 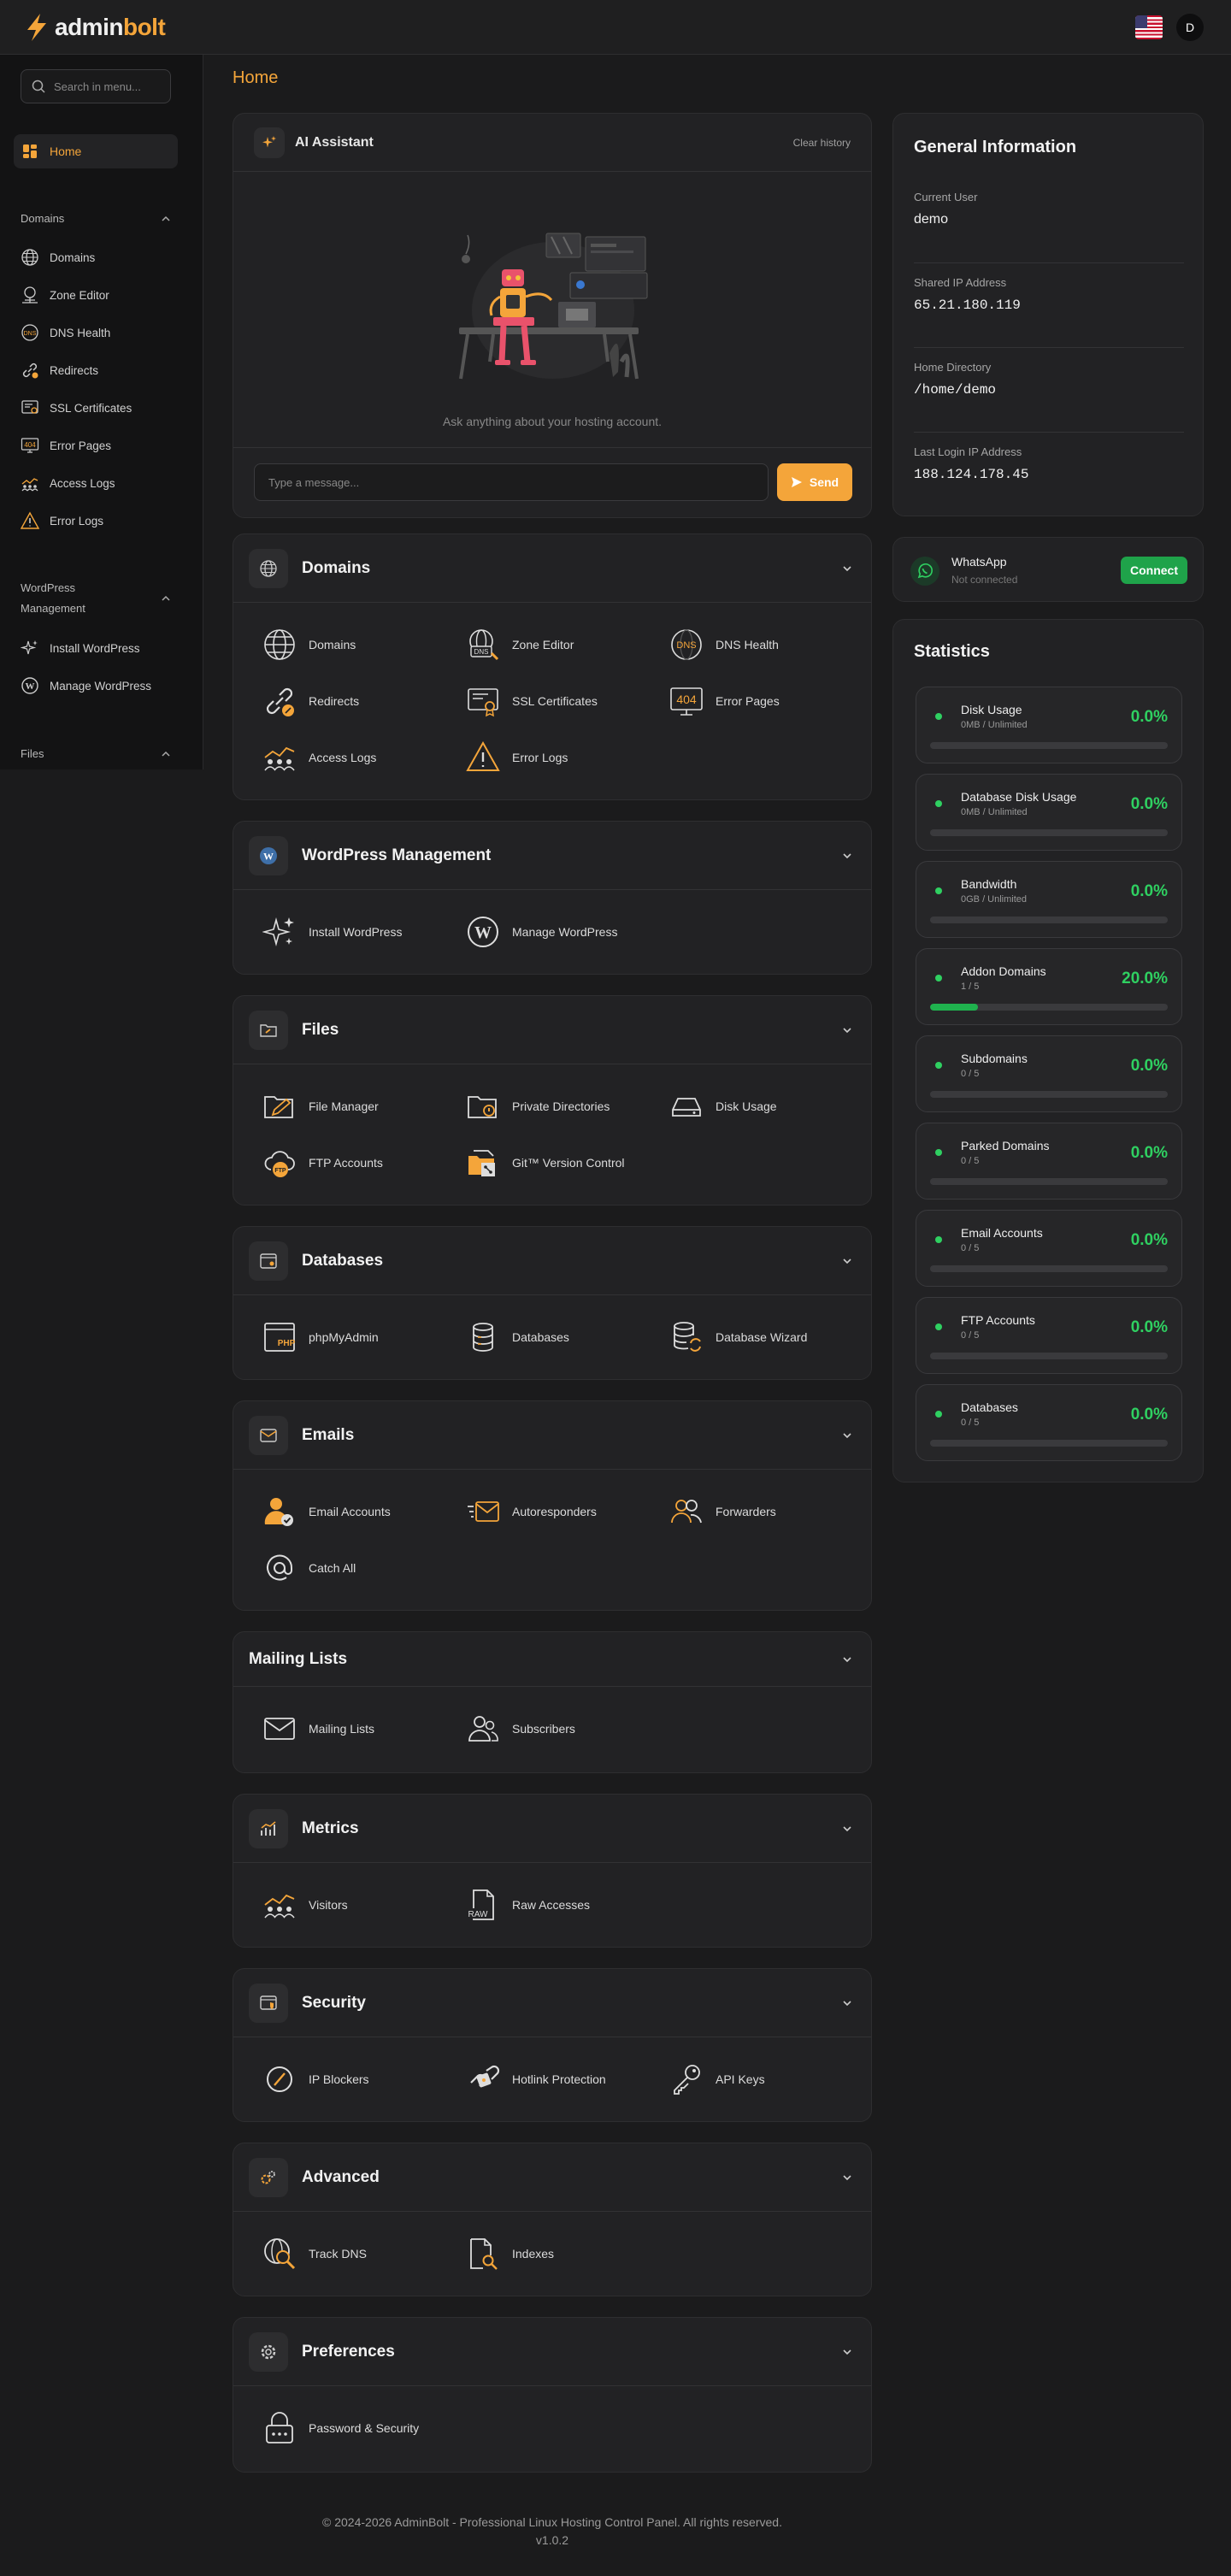 I want to click on grid-item-private-directories: Private Directories, so click(x=538, y=1106).